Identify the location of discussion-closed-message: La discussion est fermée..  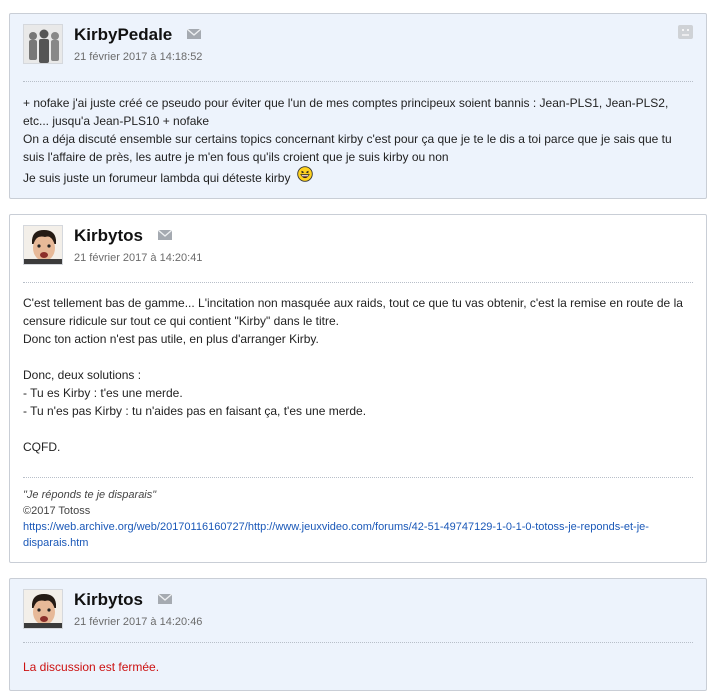
(91, 667).